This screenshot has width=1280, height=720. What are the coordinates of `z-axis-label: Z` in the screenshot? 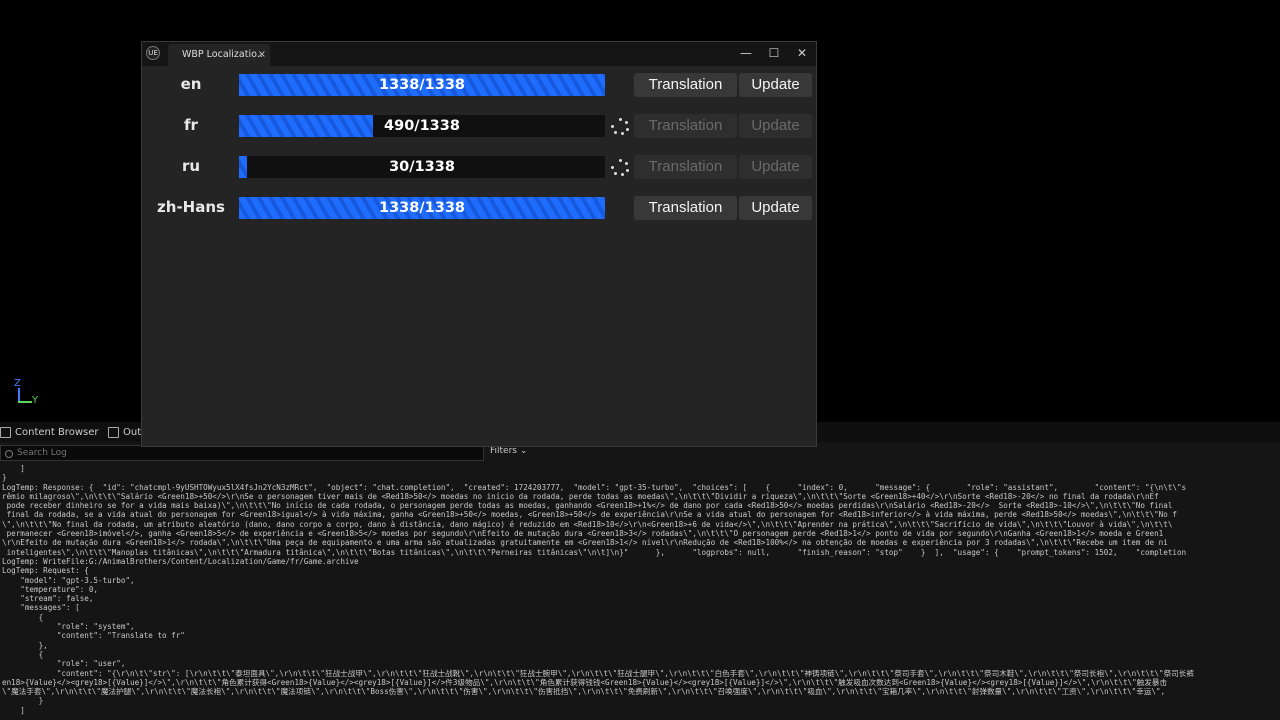 It's located at (17, 383).